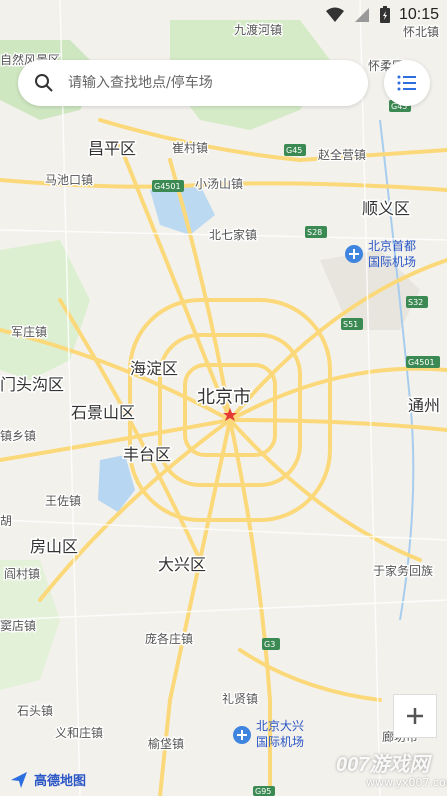  What do you see at coordinates (418, 14) in the screenshot?
I see `status-time: 10:15` at bounding box center [418, 14].